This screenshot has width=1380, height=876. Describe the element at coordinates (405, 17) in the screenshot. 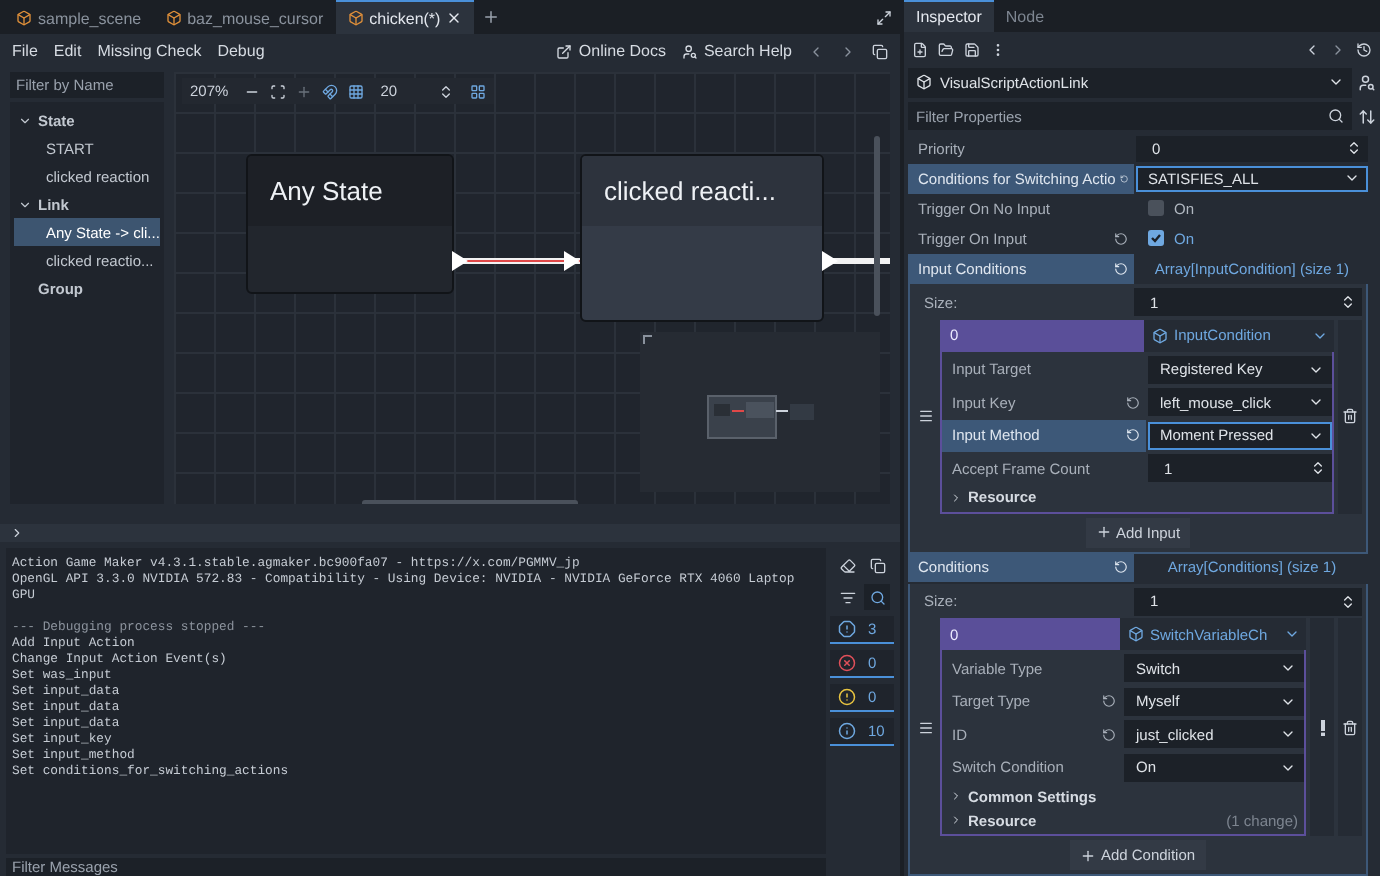

I see `editor-tab: chicken(*)` at that location.